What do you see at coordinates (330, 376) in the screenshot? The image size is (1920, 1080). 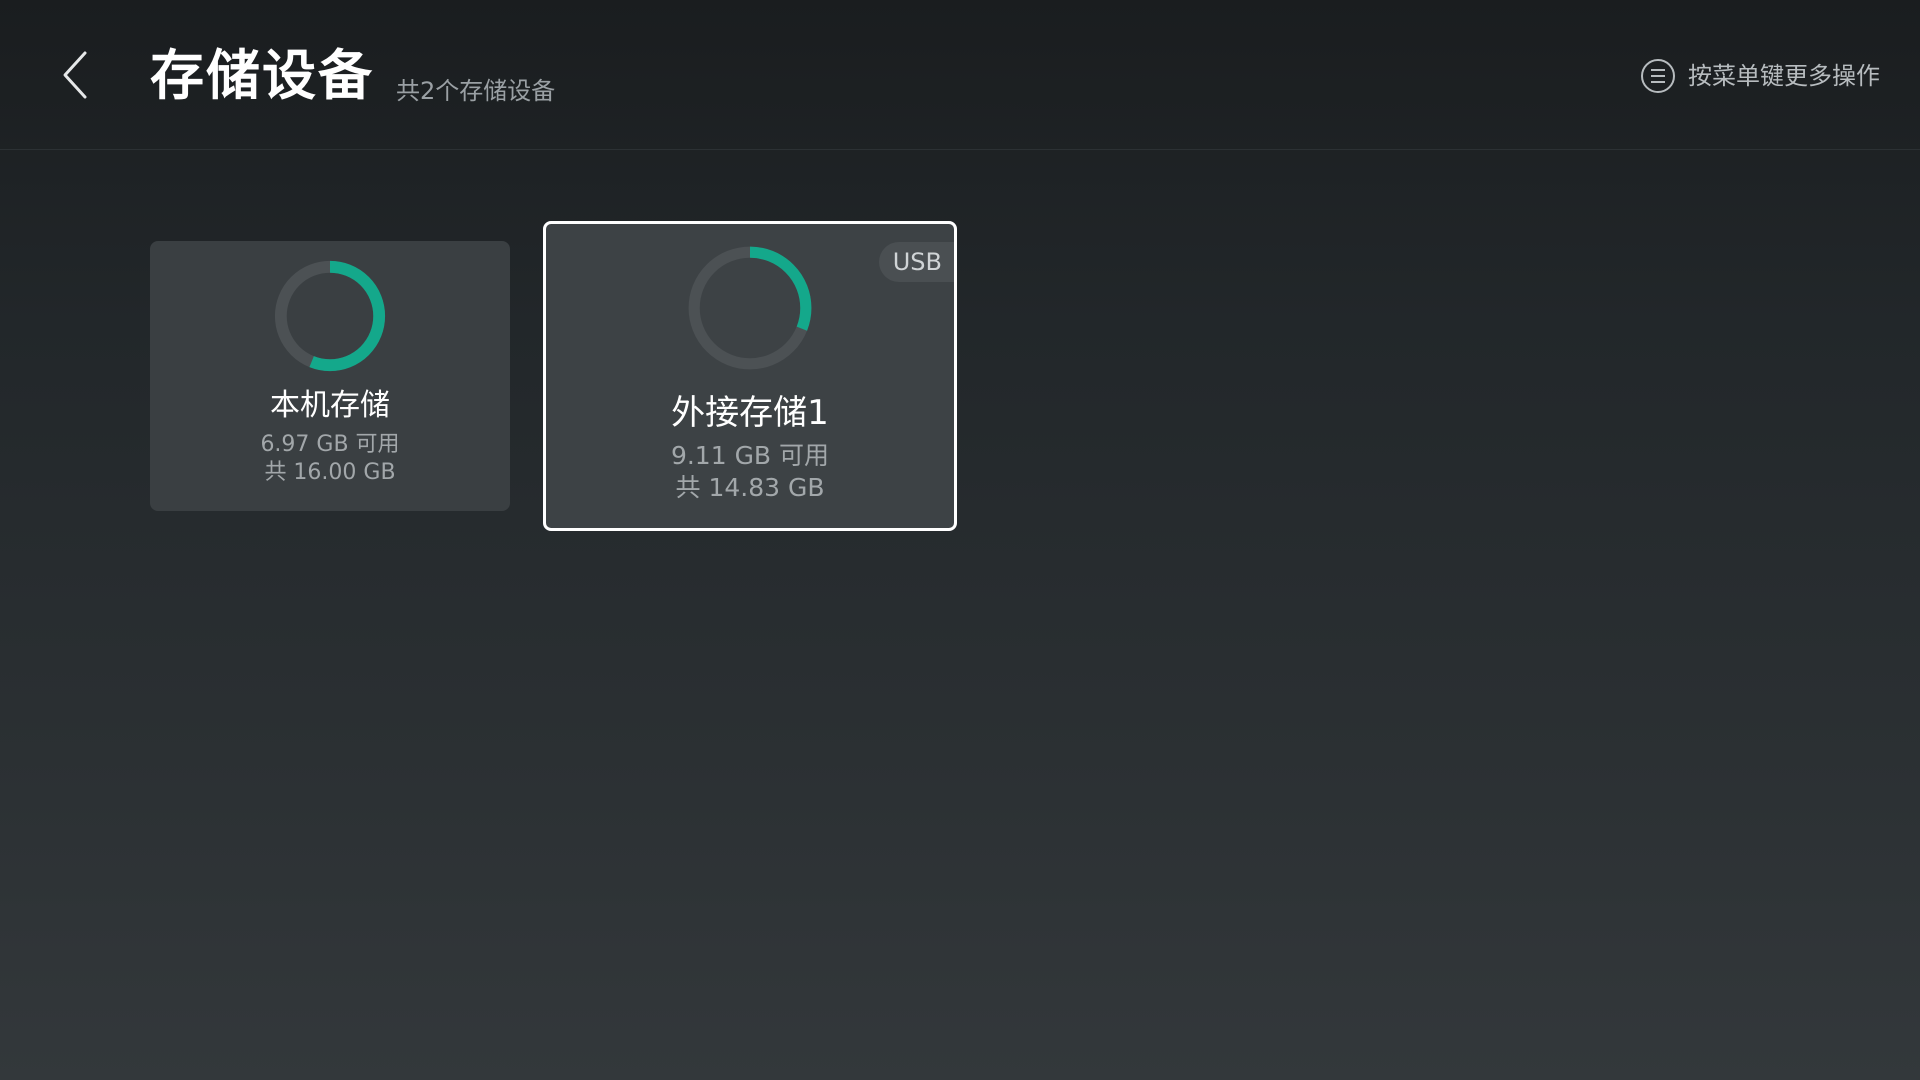 I see `storage-card-local: 本机存储 6.97 GB 可用 共 16.00 GB` at bounding box center [330, 376].